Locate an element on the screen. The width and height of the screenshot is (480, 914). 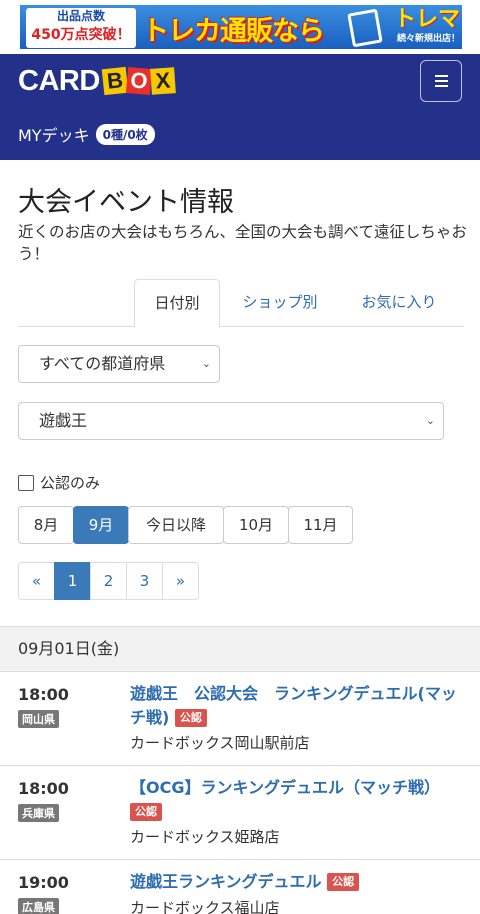
banner-left-box: 出品点数 450万点突破！ is located at coordinates (81, 28).